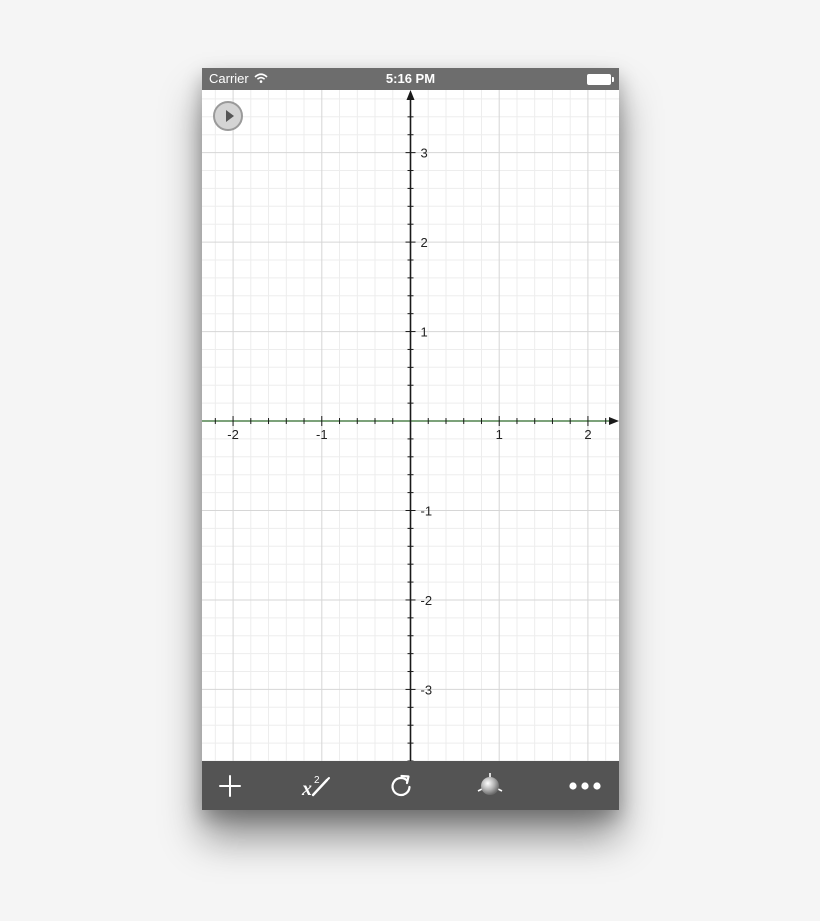 This screenshot has height=921, width=820. I want to click on y-axis-tick-label: 3, so click(424, 153).